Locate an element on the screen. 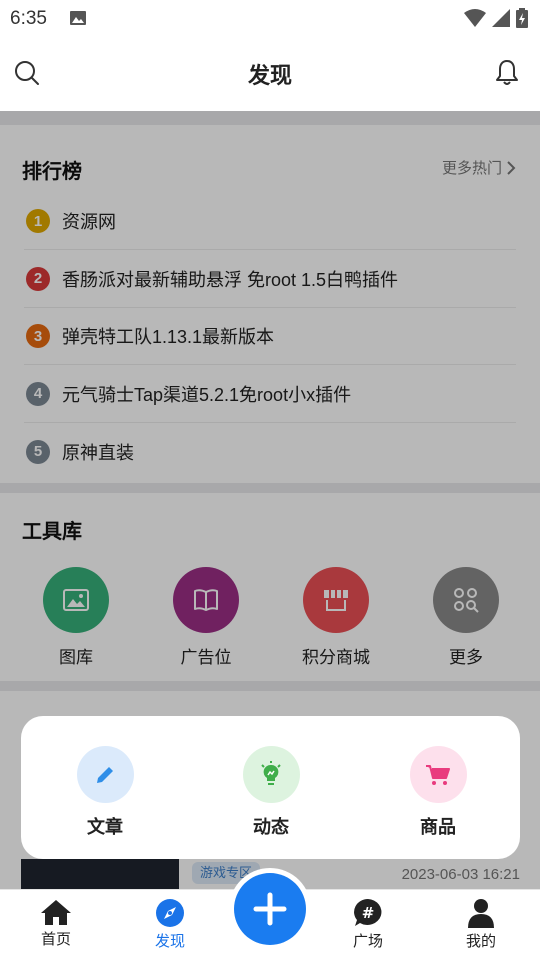  user-icon is located at coordinates (481, 913).